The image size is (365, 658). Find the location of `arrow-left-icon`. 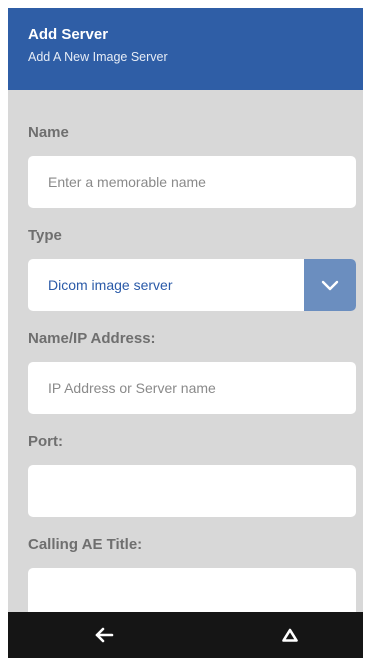

arrow-left-icon is located at coordinates (104, 635).